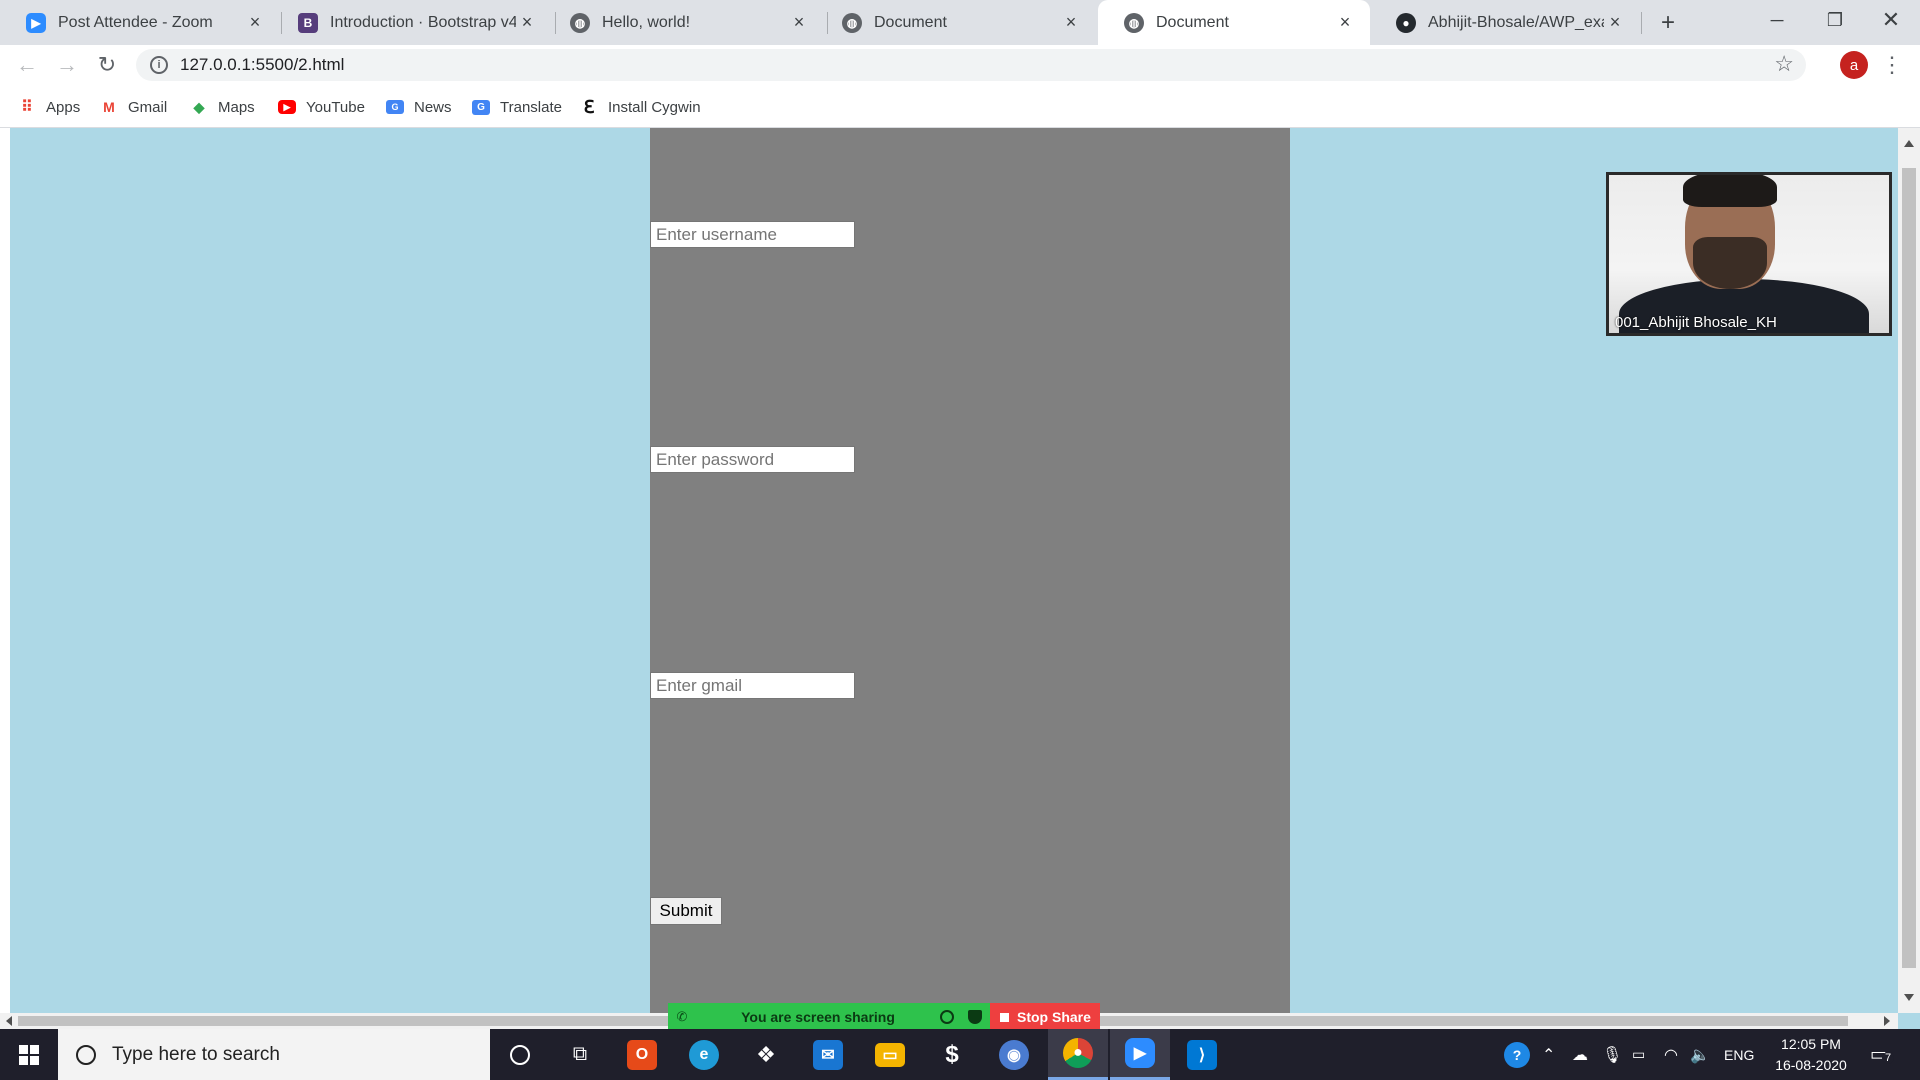  Describe the element at coordinates (1730, 191) in the screenshot. I see `participant-hair` at that location.